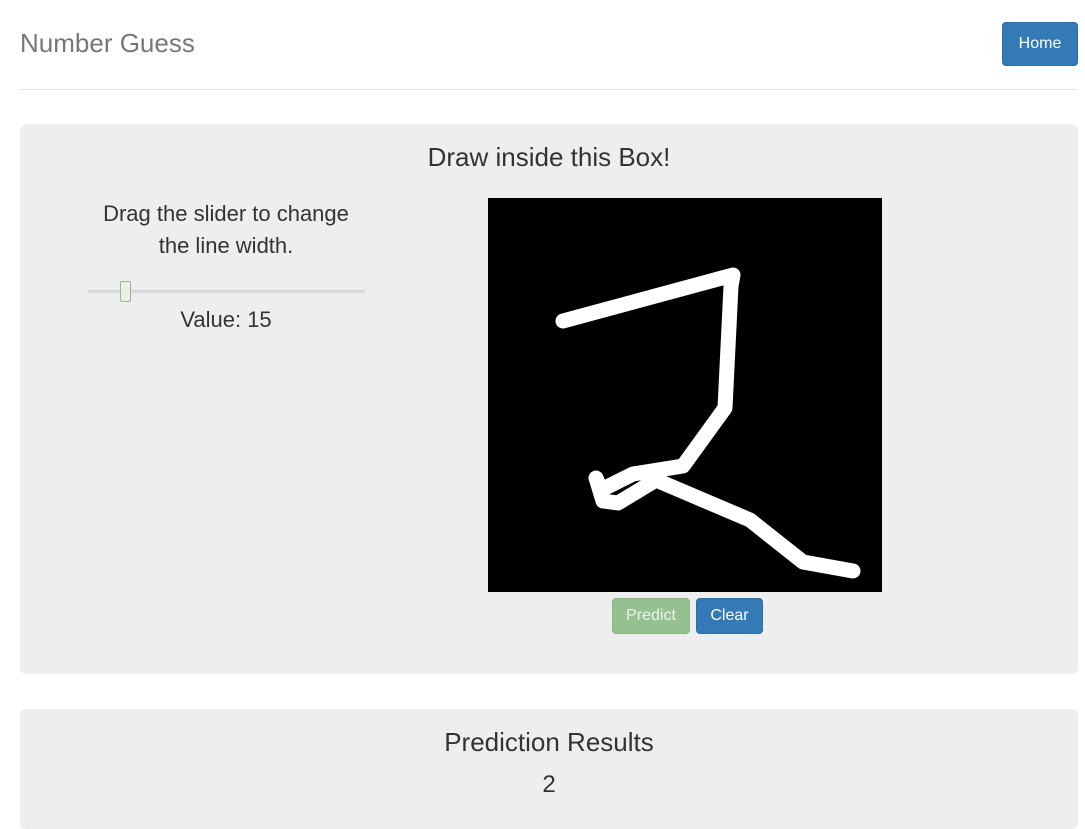  I want to click on brand-title: Number Guess, so click(107, 43).